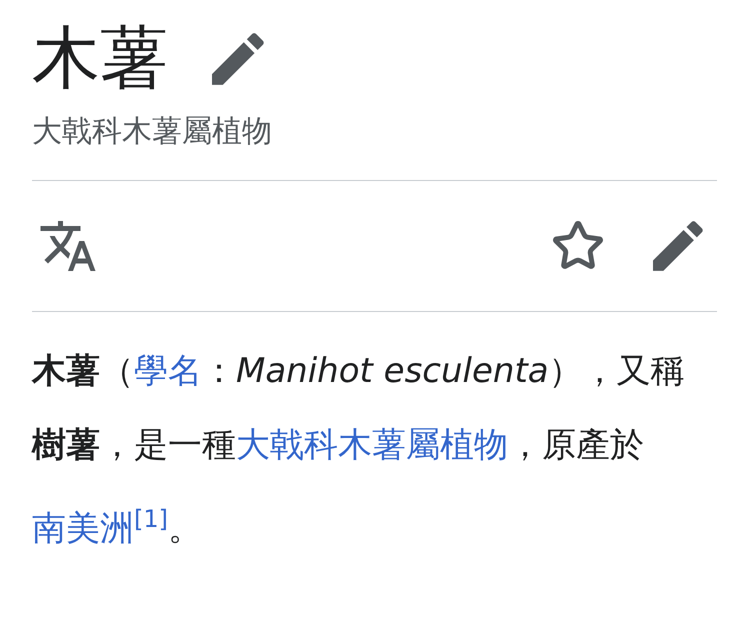  I want to click on page-subtitle: 大戟科木薯屬植物, so click(152, 132).